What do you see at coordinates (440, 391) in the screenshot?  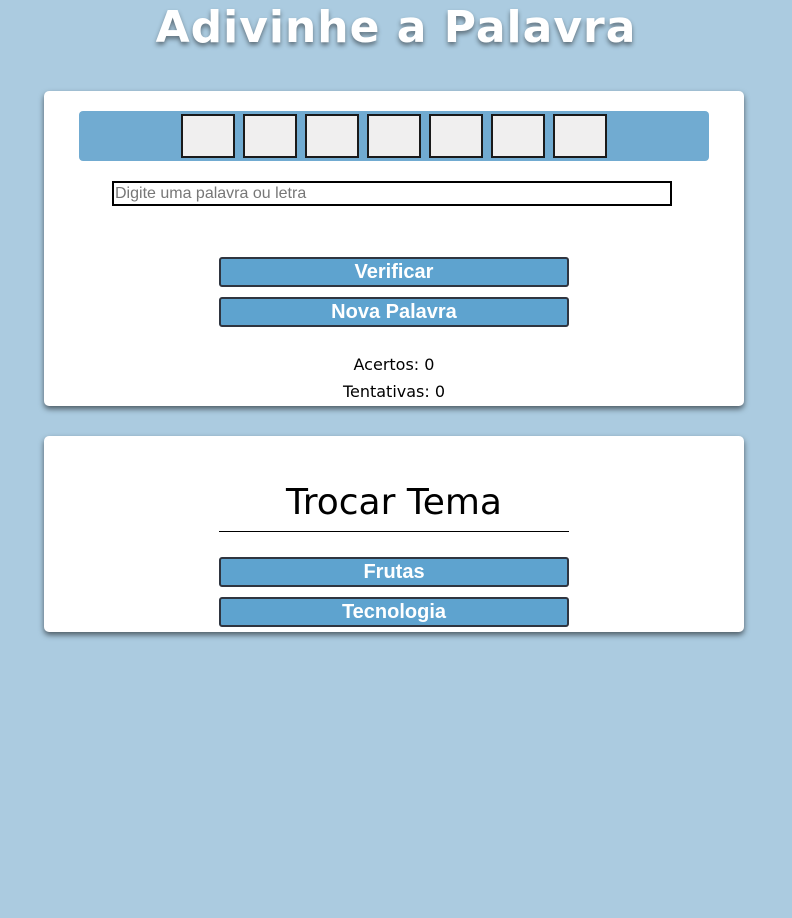 I see `attempts-value: 0` at bounding box center [440, 391].